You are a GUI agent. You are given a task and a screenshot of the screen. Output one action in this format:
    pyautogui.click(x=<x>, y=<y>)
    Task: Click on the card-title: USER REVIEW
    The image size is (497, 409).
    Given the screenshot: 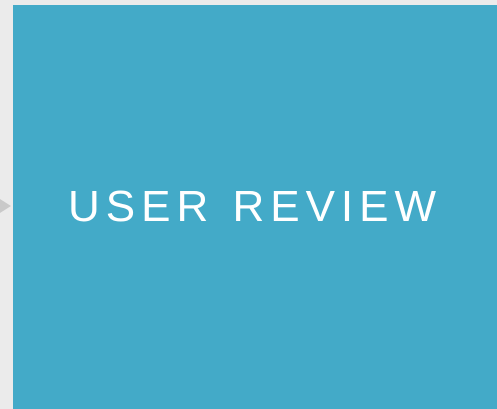 What is the action you would take?
    pyautogui.click(x=255, y=206)
    